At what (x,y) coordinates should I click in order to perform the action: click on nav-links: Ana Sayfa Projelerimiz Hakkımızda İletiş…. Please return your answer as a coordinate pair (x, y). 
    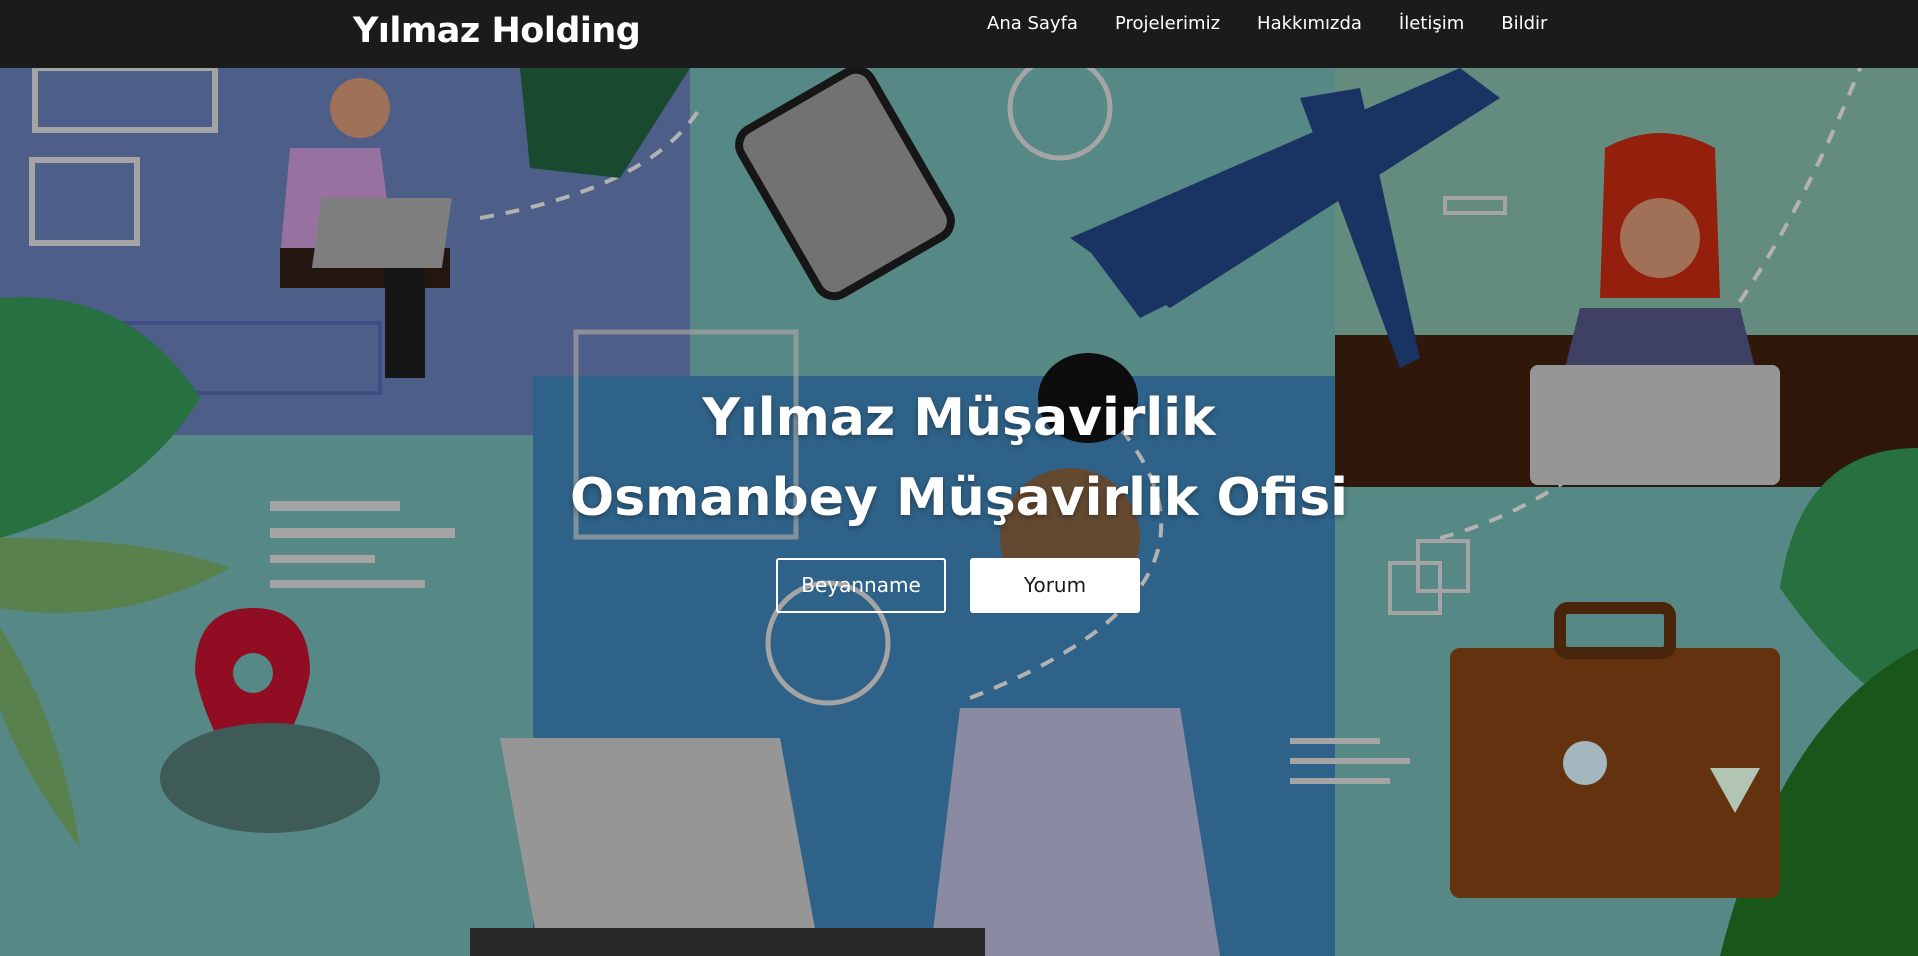
    Looking at the image, I should click on (1285, 24).